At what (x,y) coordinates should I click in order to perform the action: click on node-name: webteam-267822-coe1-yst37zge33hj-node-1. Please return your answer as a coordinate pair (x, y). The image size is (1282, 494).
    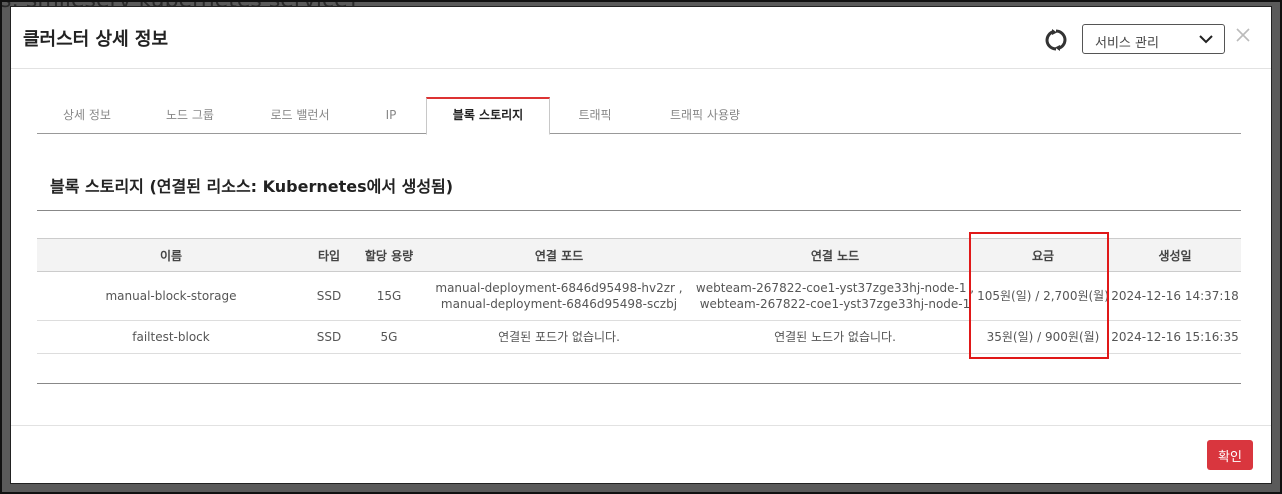
    Looking at the image, I should click on (835, 304).